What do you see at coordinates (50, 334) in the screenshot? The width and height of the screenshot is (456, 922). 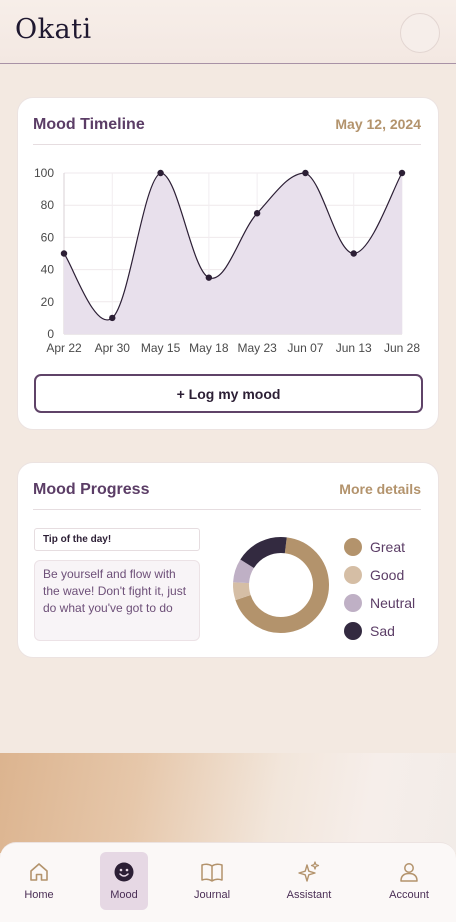 I see `y-tick-label: 0` at bounding box center [50, 334].